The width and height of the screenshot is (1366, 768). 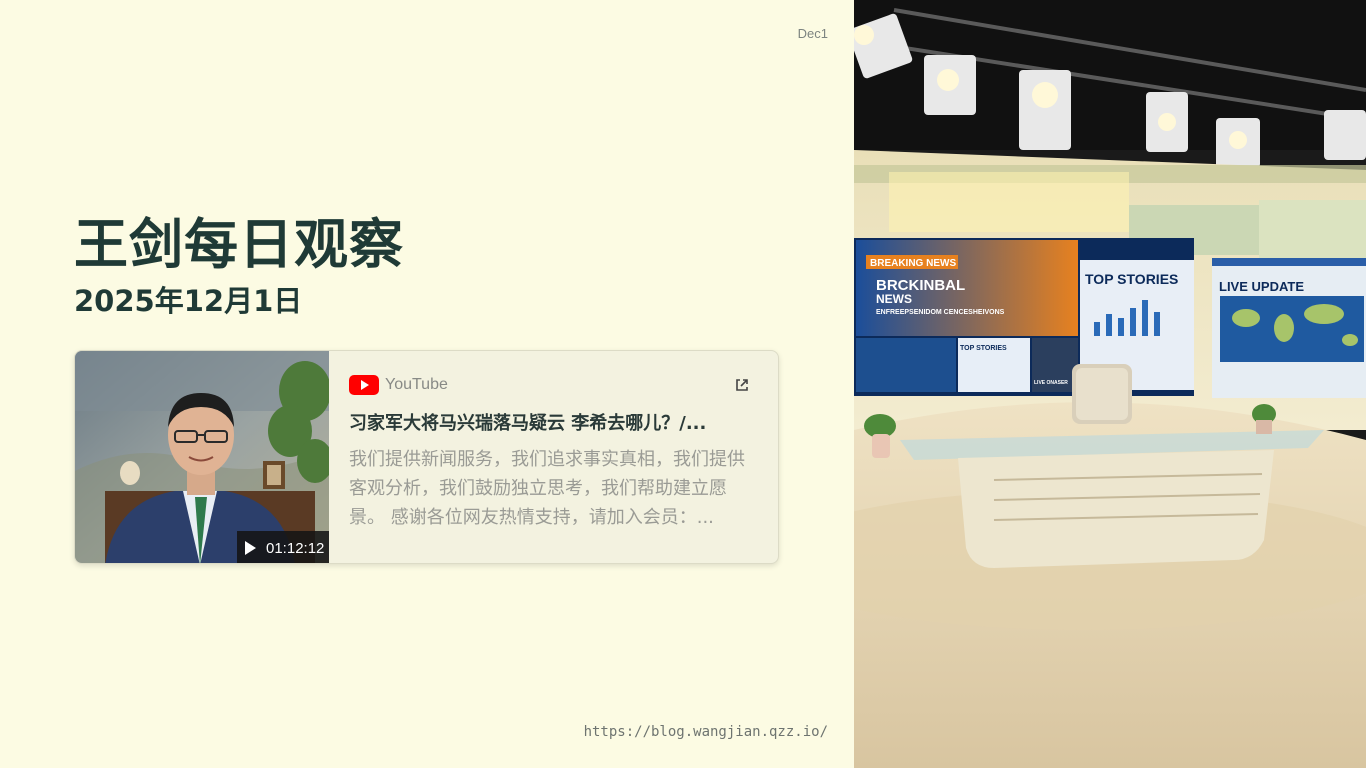 What do you see at coordinates (550, 385) in the screenshot?
I see `video-source-row: YouTube` at bounding box center [550, 385].